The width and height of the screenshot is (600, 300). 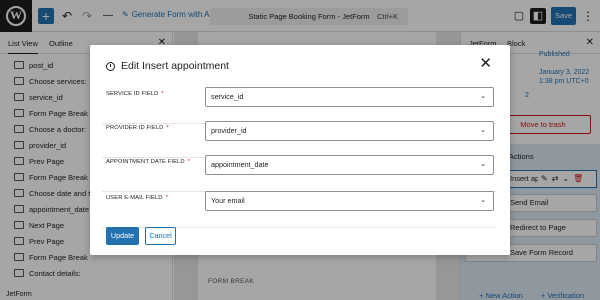 I want to click on cancel-button: Cancel, so click(x=160, y=236).